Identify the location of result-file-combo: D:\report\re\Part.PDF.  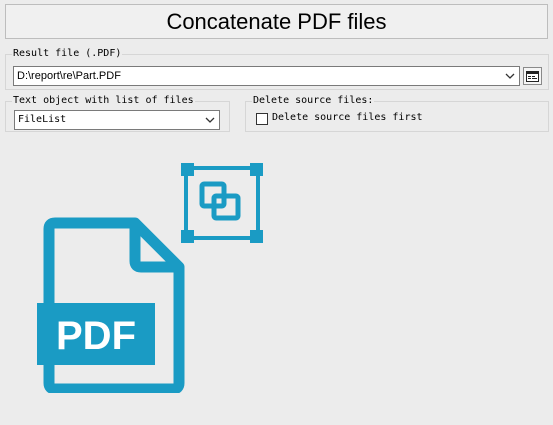
(266, 76).